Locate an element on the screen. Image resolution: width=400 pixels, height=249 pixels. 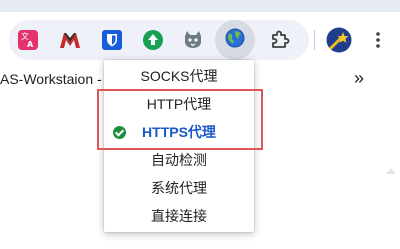
menu-item-label: 直接连接 is located at coordinates (179, 216).